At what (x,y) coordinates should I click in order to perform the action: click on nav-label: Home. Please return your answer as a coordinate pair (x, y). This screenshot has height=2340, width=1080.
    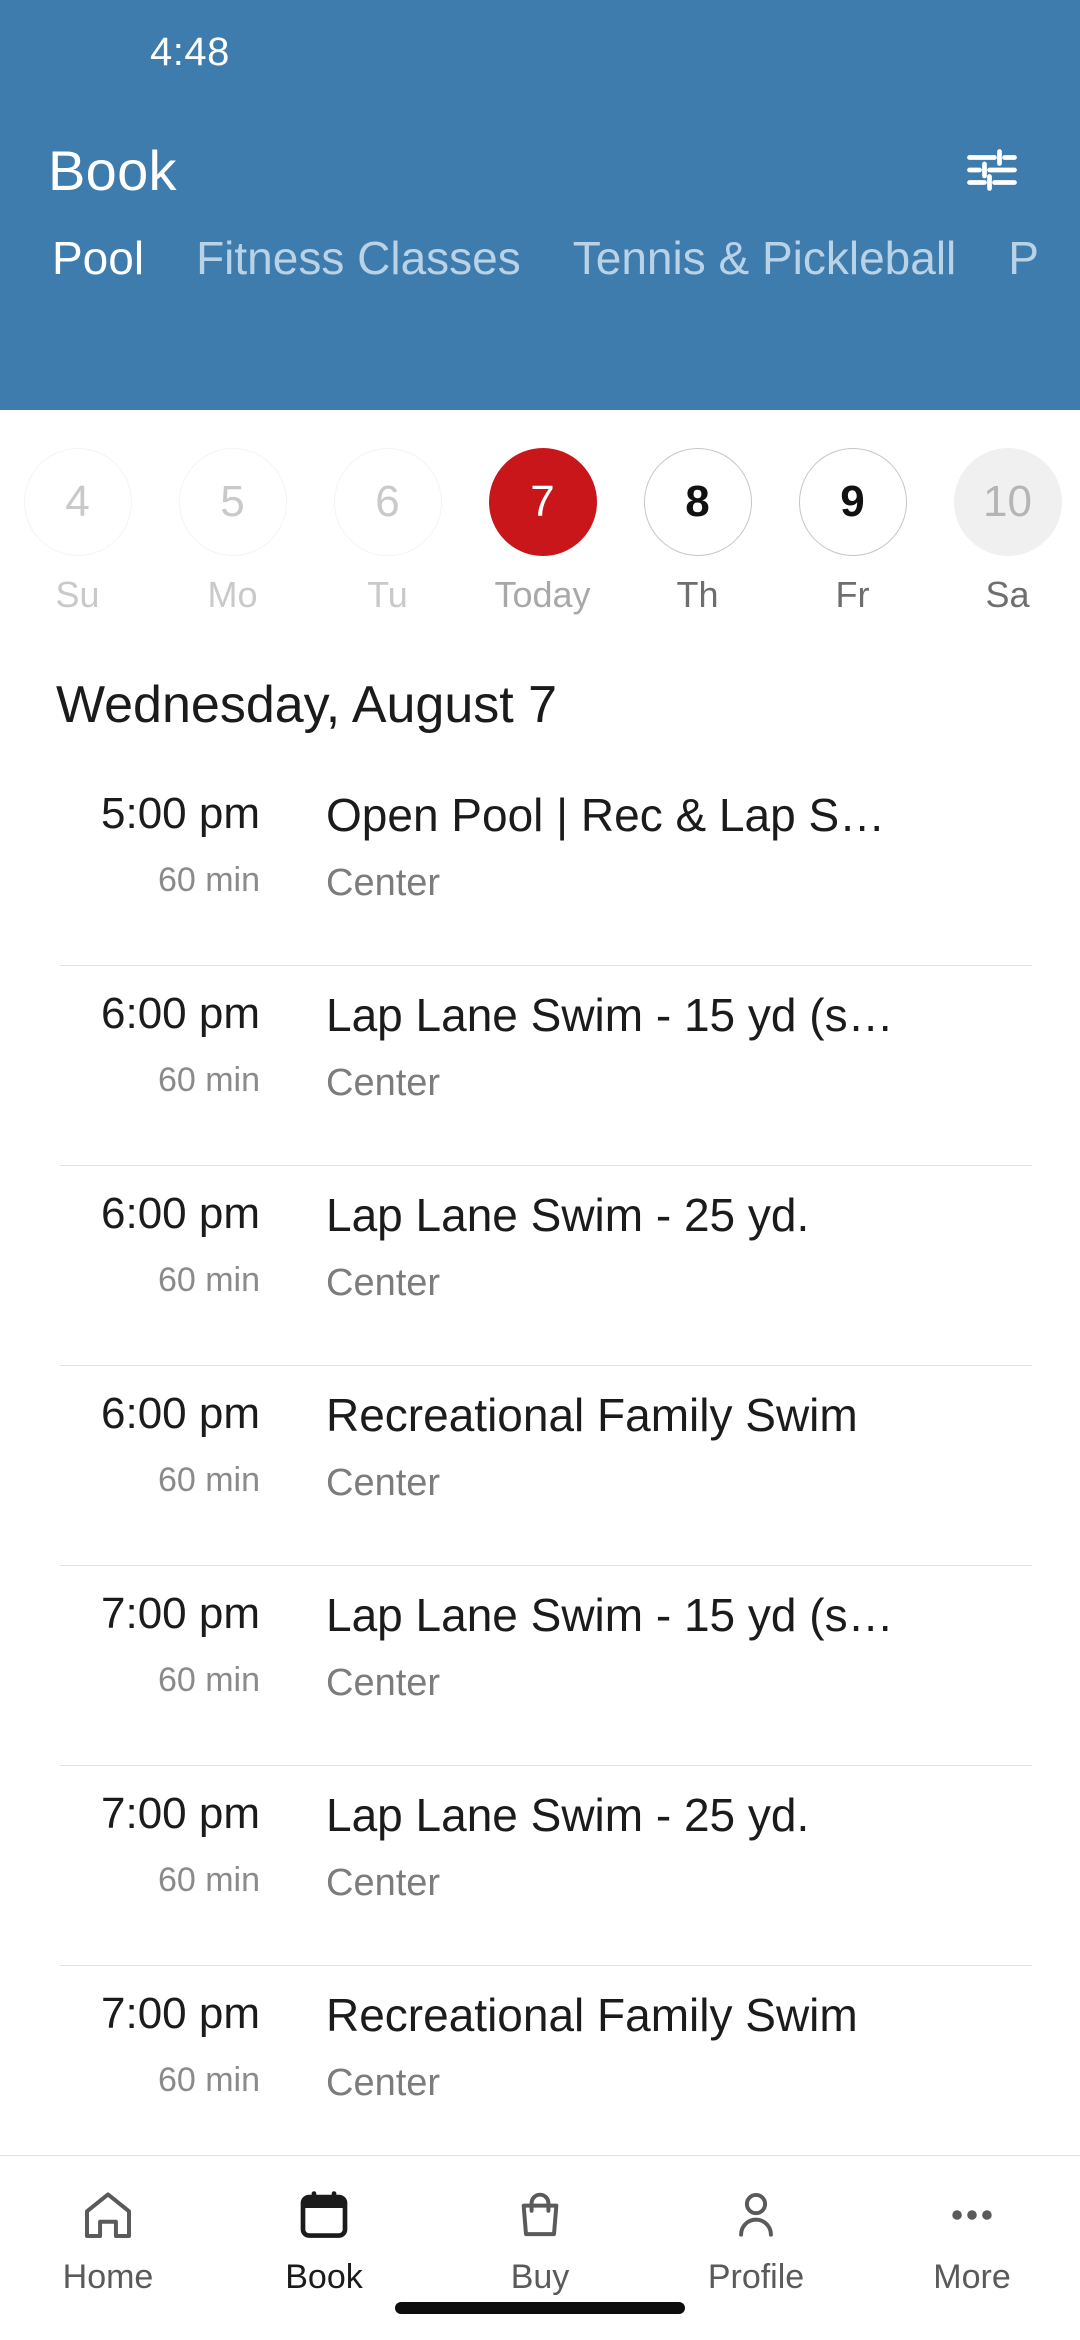
    Looking at the image, I should click on (108, 2277).